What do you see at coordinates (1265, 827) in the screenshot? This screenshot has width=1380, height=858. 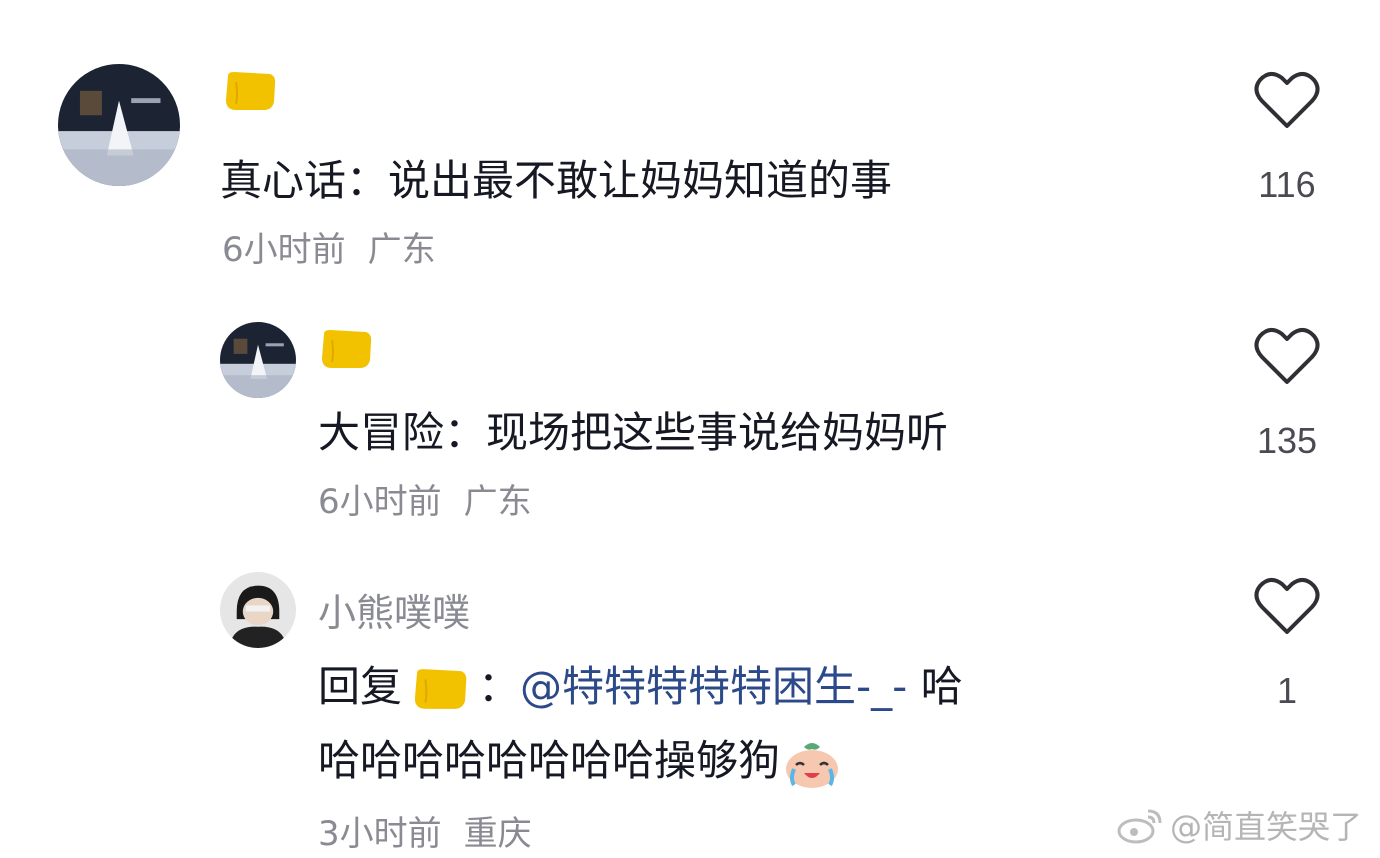 I see `watermark-text: @简直笑哭了` at bounding box center [1265, 827].